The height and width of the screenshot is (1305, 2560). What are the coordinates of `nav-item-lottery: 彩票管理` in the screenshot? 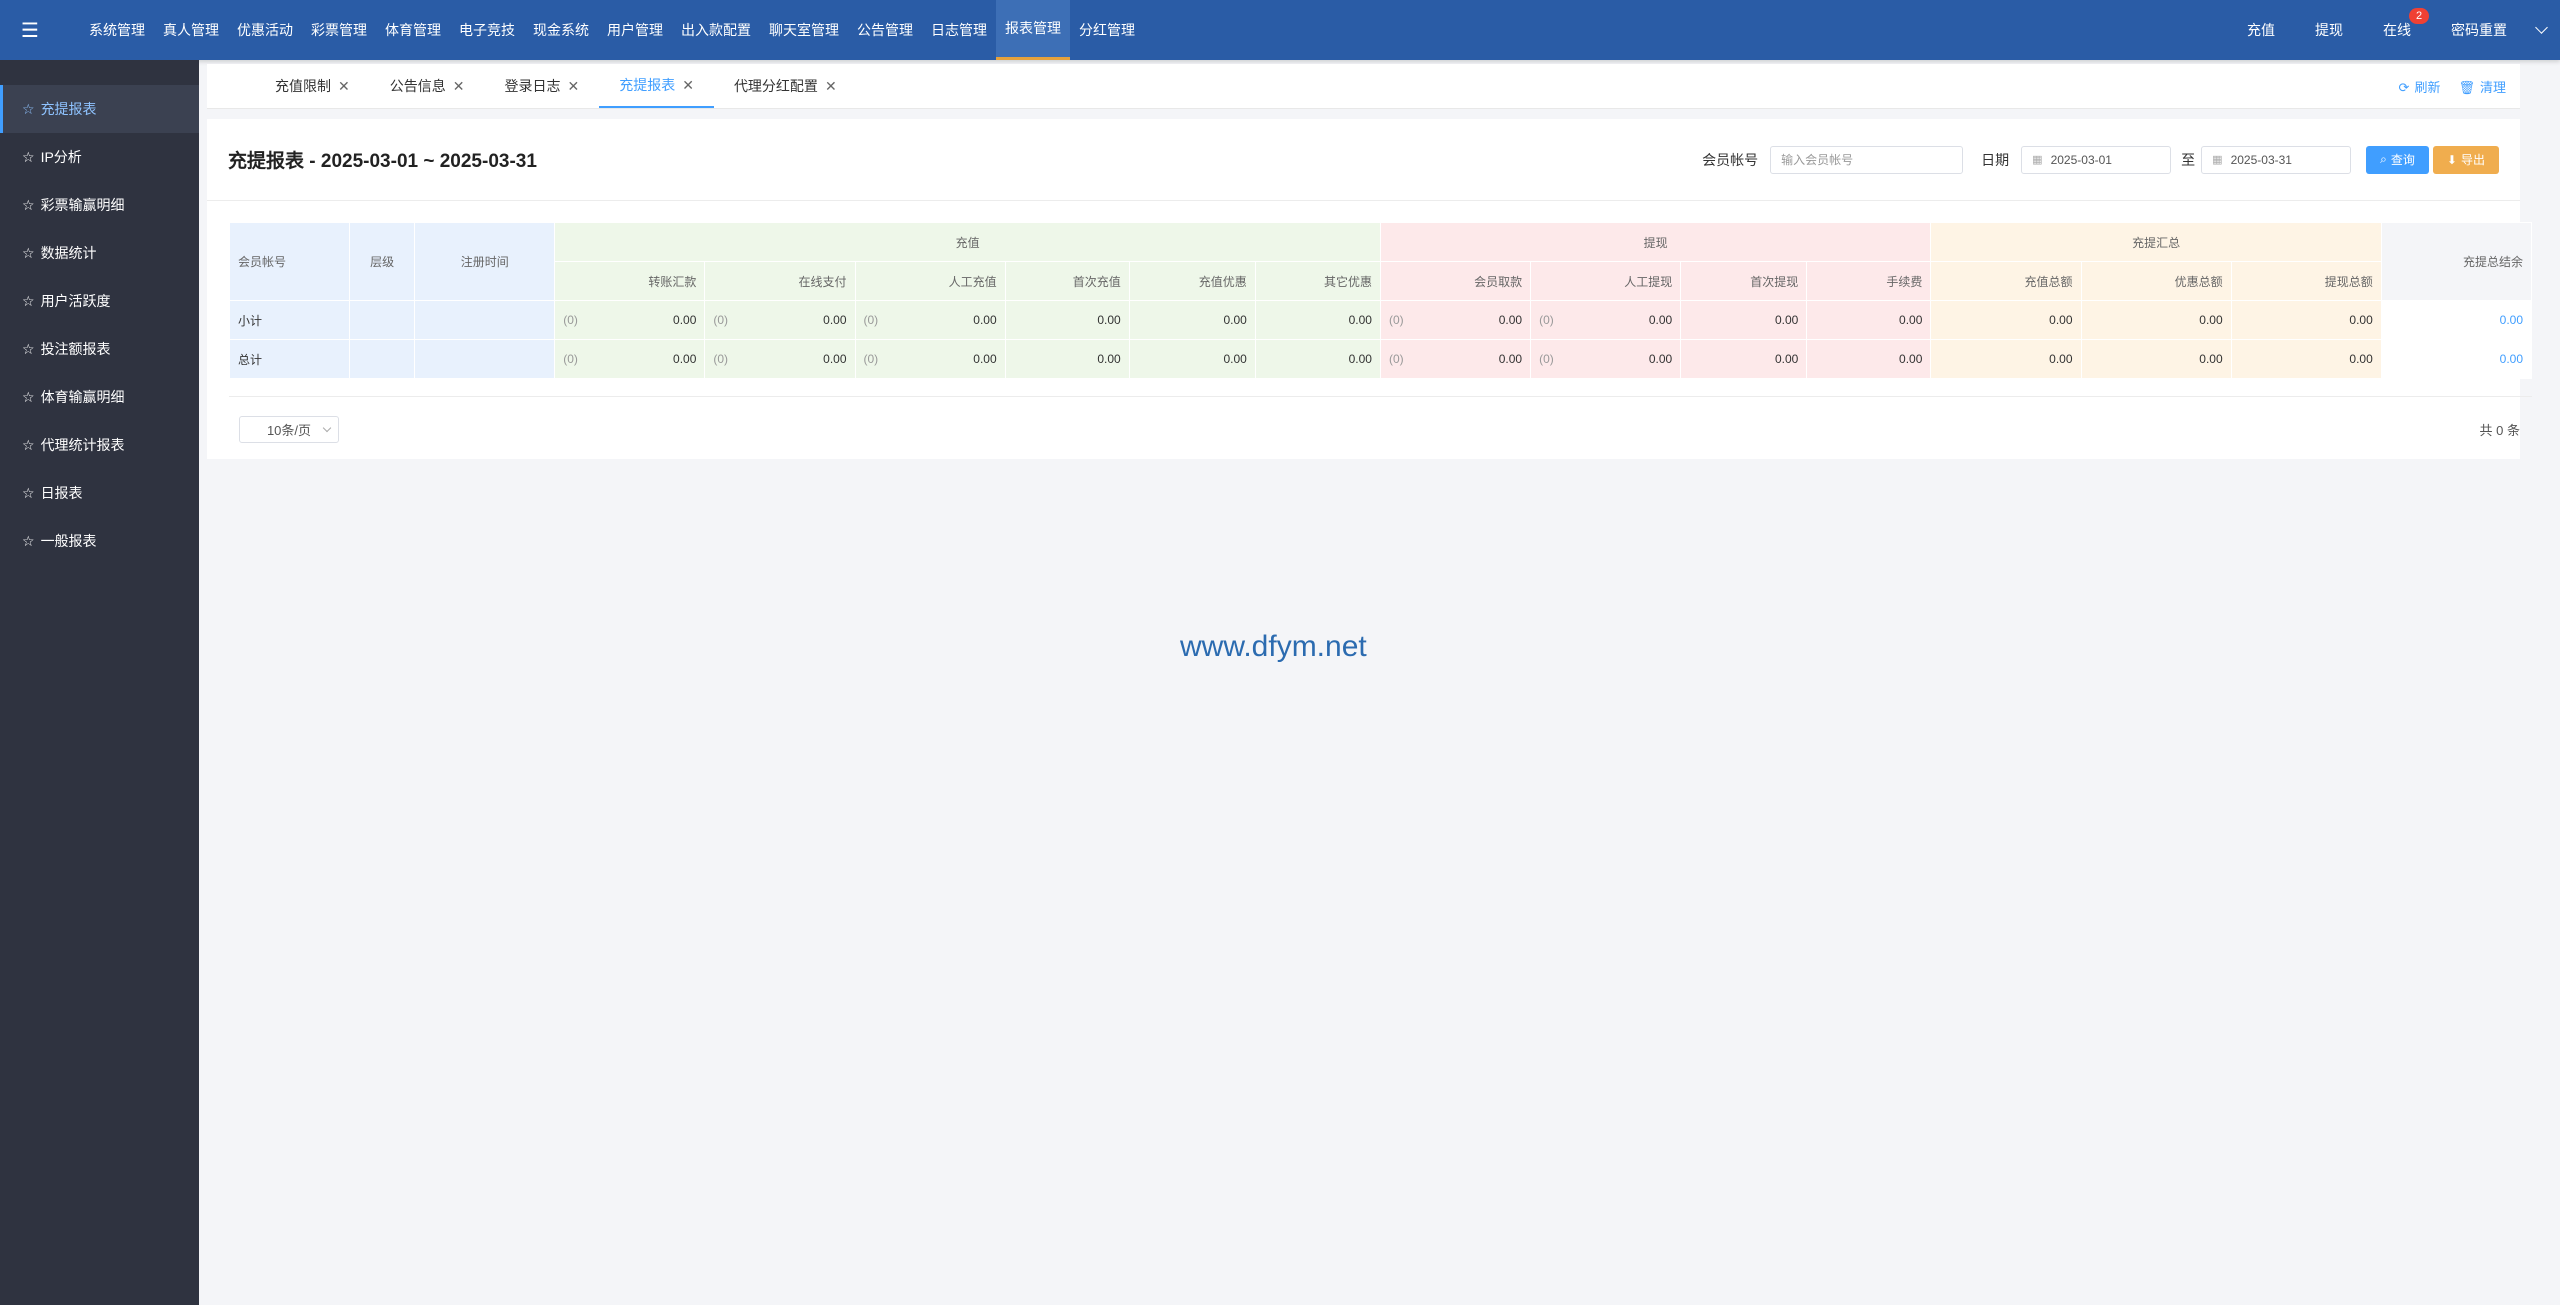 It's located at (339, 30).